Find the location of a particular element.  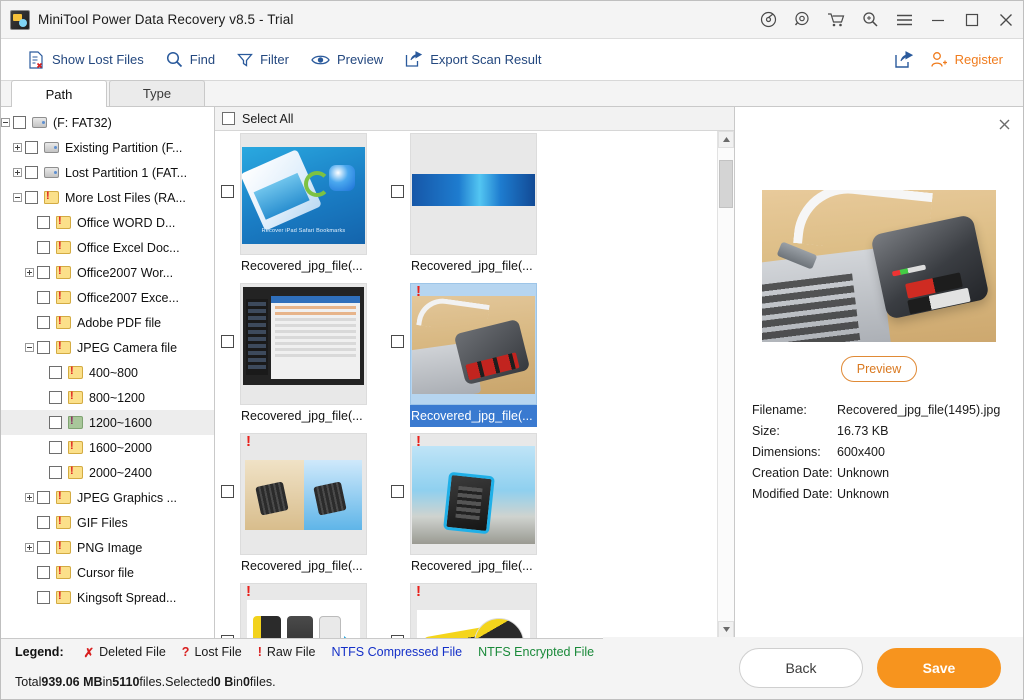

magnifier-icon is located at coordinates (870, 20).